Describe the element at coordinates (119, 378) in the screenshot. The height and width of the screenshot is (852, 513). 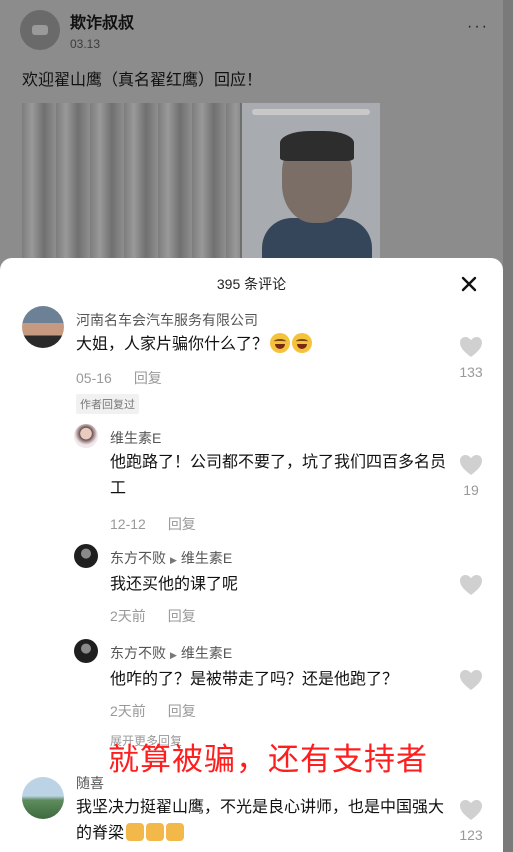
I see `comment-meta: 05-16 回复` at that location.